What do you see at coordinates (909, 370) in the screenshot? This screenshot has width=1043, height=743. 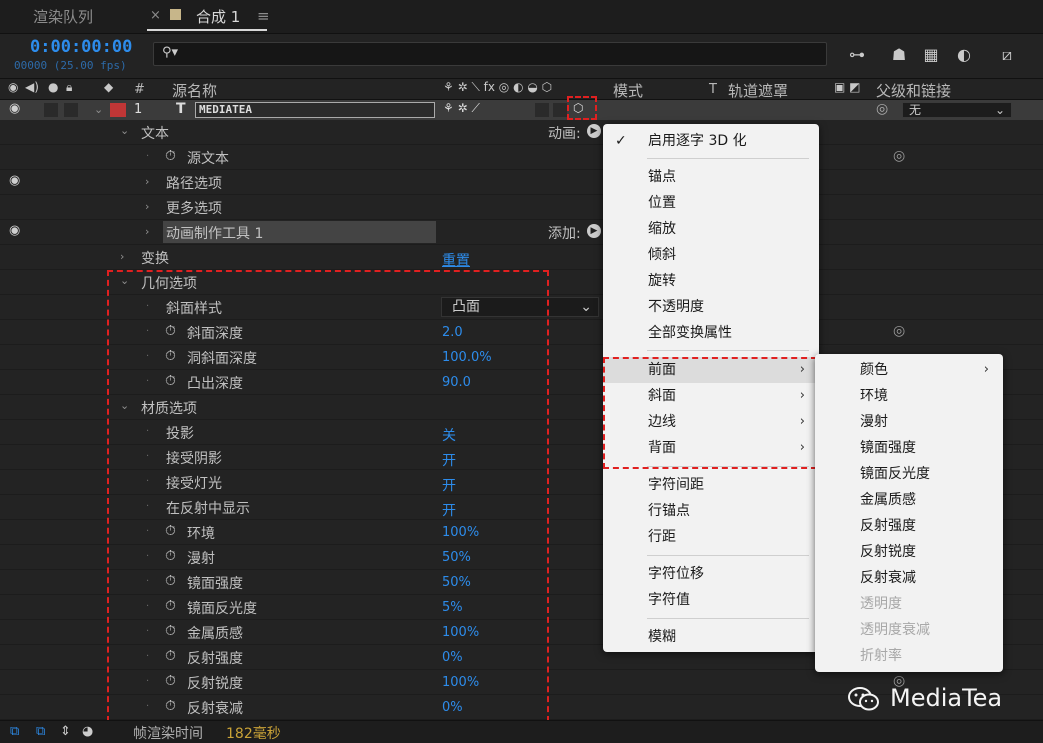 I see `submenu-item-color: 颜色 ›` at bounding box center [909, 370].